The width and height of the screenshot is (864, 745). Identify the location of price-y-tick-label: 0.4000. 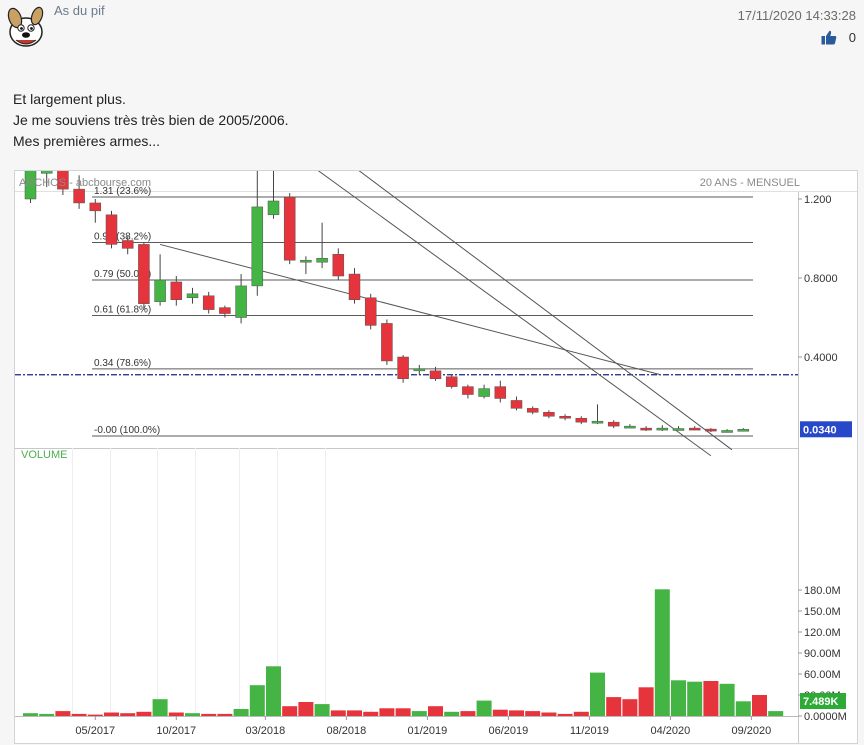
(821, 358).